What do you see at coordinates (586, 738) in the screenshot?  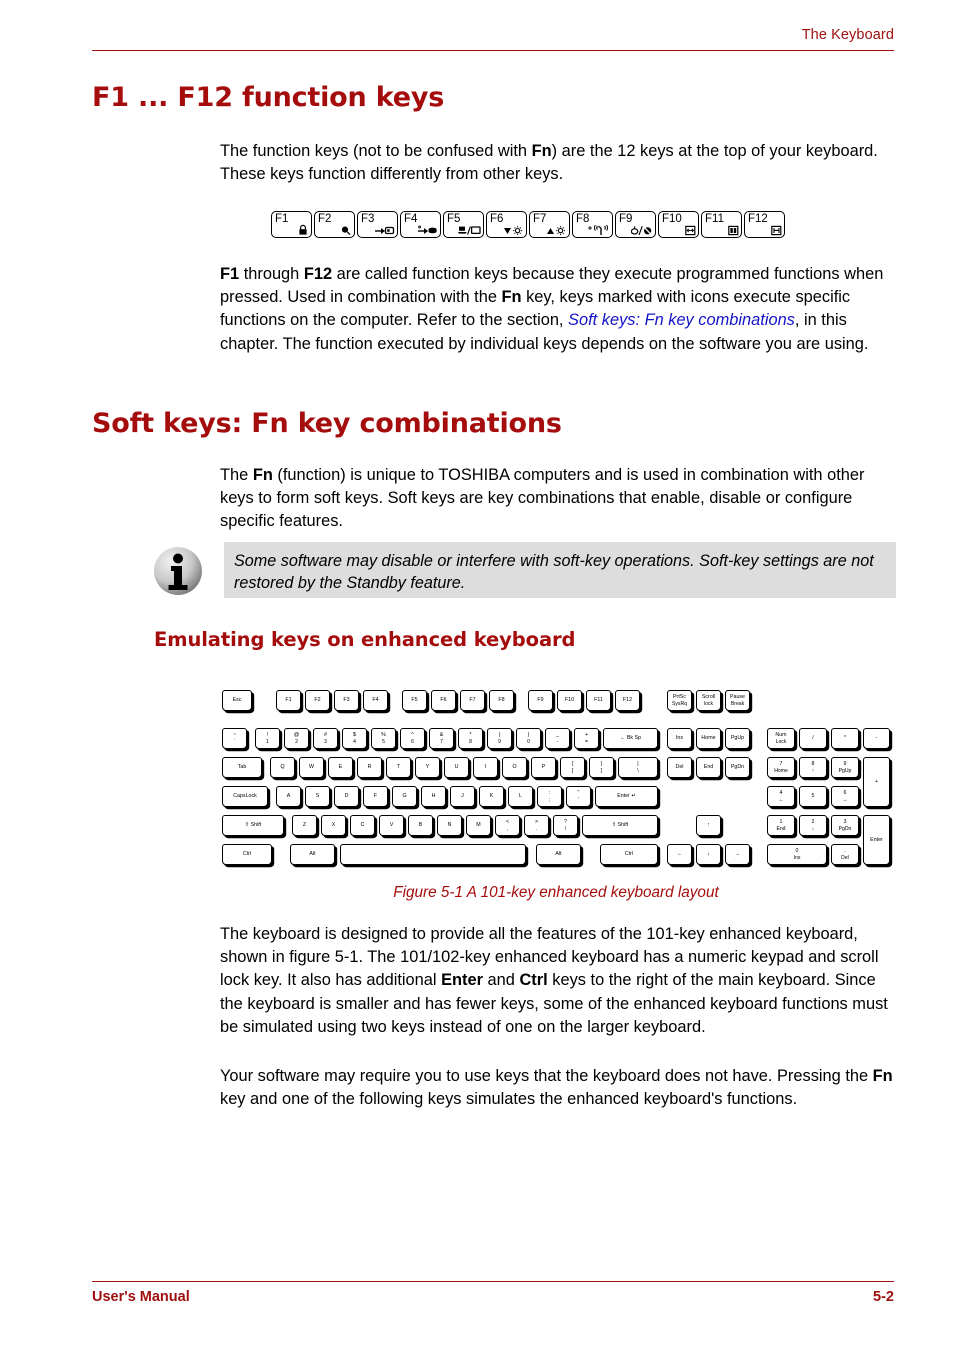 I see `kb-key-equals: + =` at bounding box center [586, 738].